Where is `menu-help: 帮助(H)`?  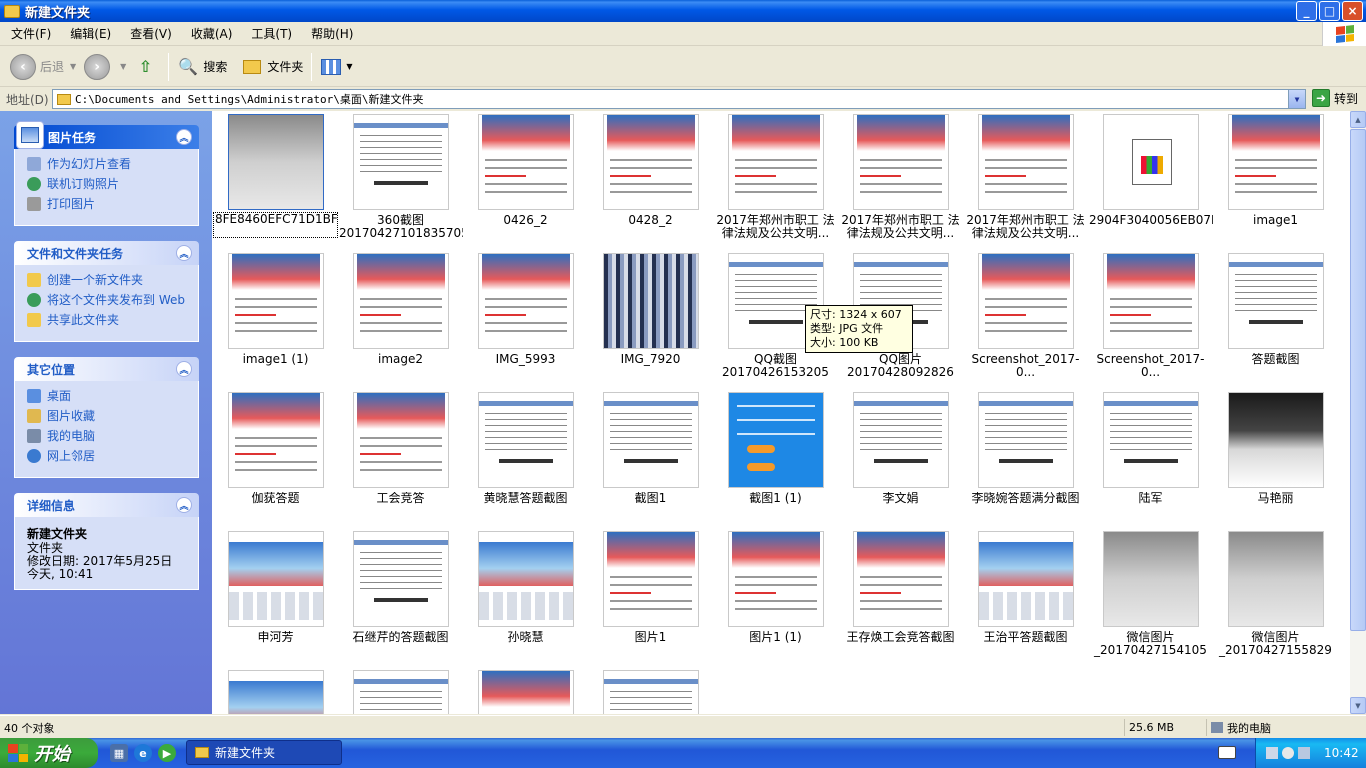 menu-help: 帮助(H) is located at coordinates (330, 33).